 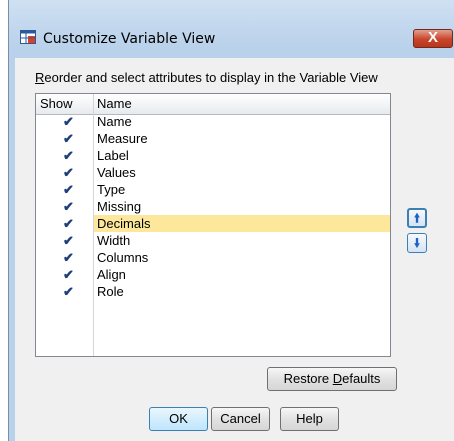 What do you see at coordinates (213, 104) in the screenshot?
I see `grid-header: Show Name` at bounding box center [213, 104].